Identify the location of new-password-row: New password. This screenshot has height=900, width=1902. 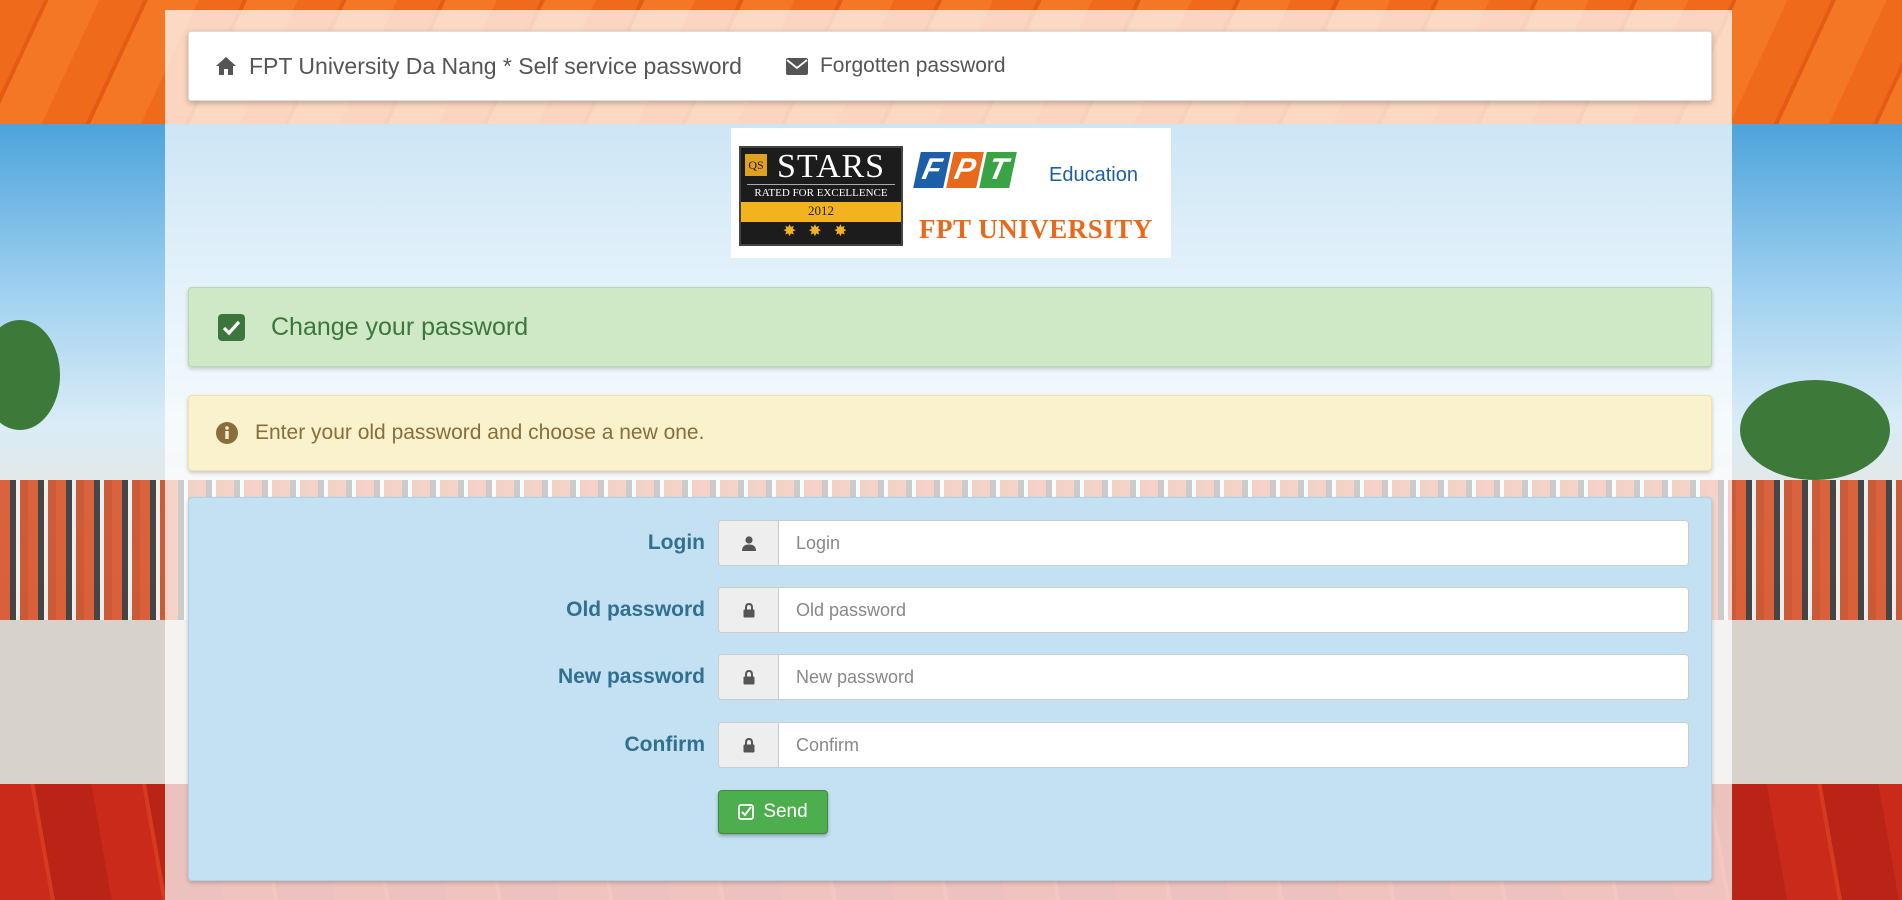
(950, 677).